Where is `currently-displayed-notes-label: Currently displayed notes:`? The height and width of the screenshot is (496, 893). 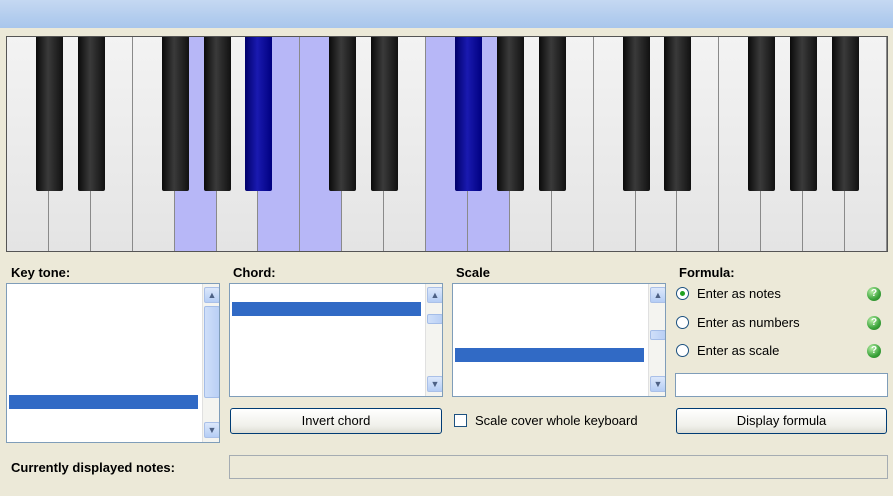
currently-displayed-notes-label: Currently displayed notes: is located at coordinates (93, 467).